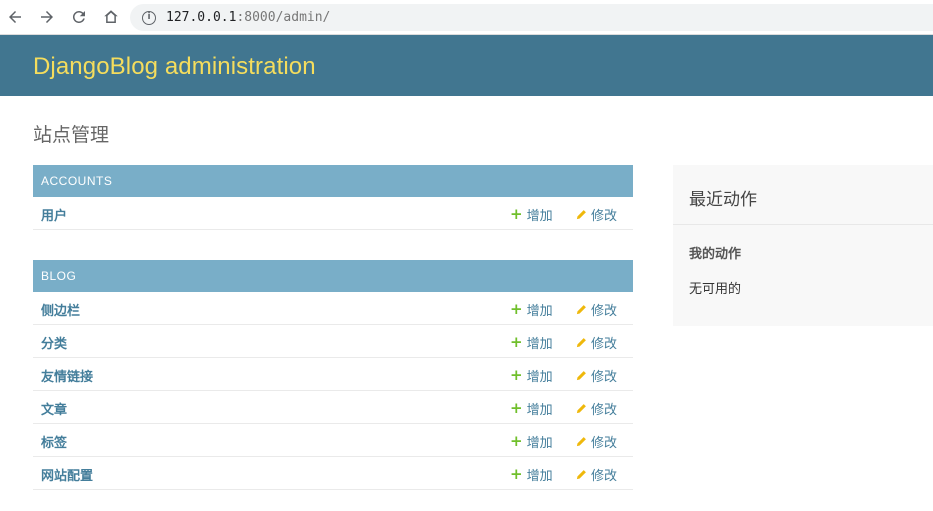  What do you see at coordinates (723, 200) in the screenshot?
I see `recent-actions-title: 最近动作` at bounding box center [723, 200].